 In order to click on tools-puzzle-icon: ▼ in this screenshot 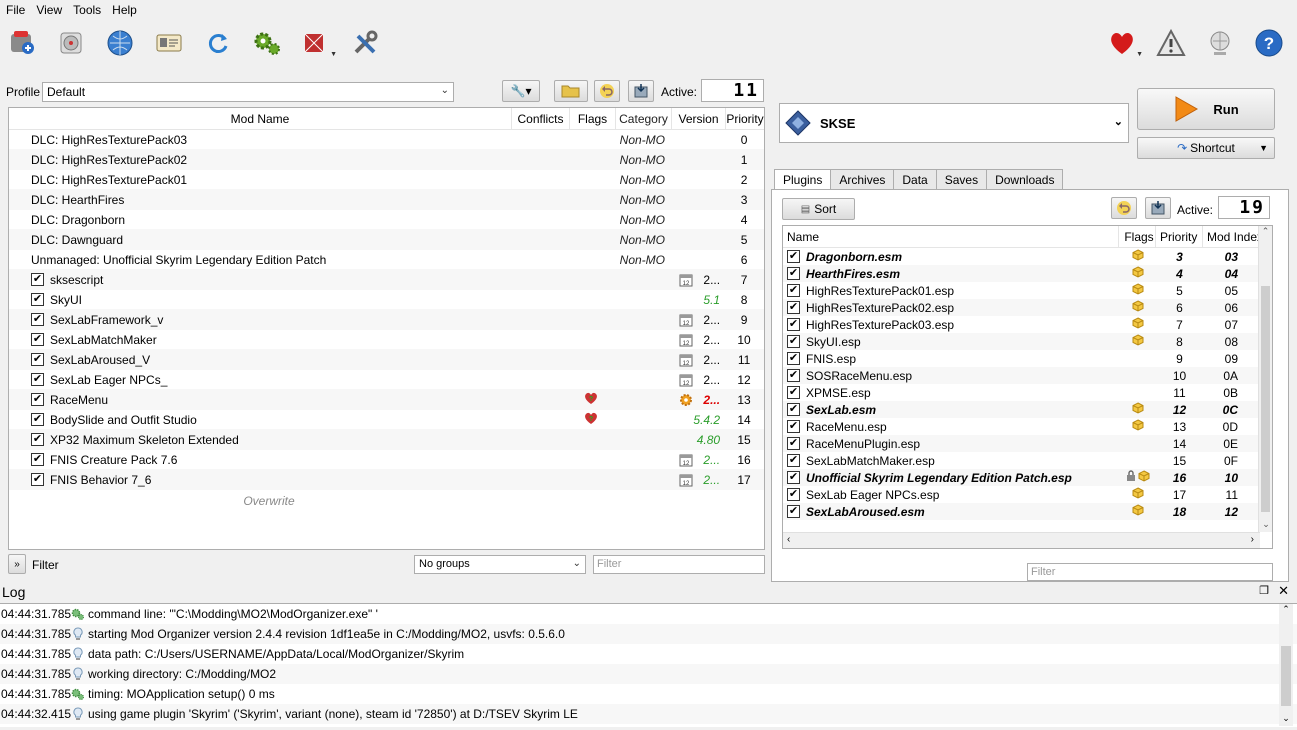, I will do `click(318, 43)`.